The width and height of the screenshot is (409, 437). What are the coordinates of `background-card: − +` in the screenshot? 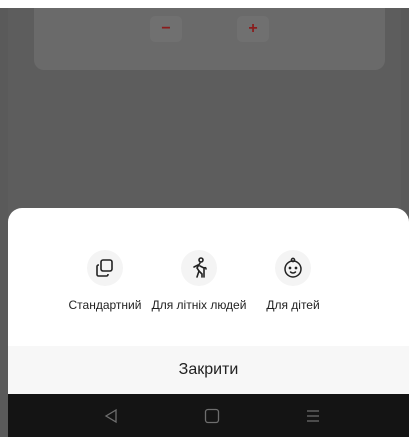 It's located at (209, 39).